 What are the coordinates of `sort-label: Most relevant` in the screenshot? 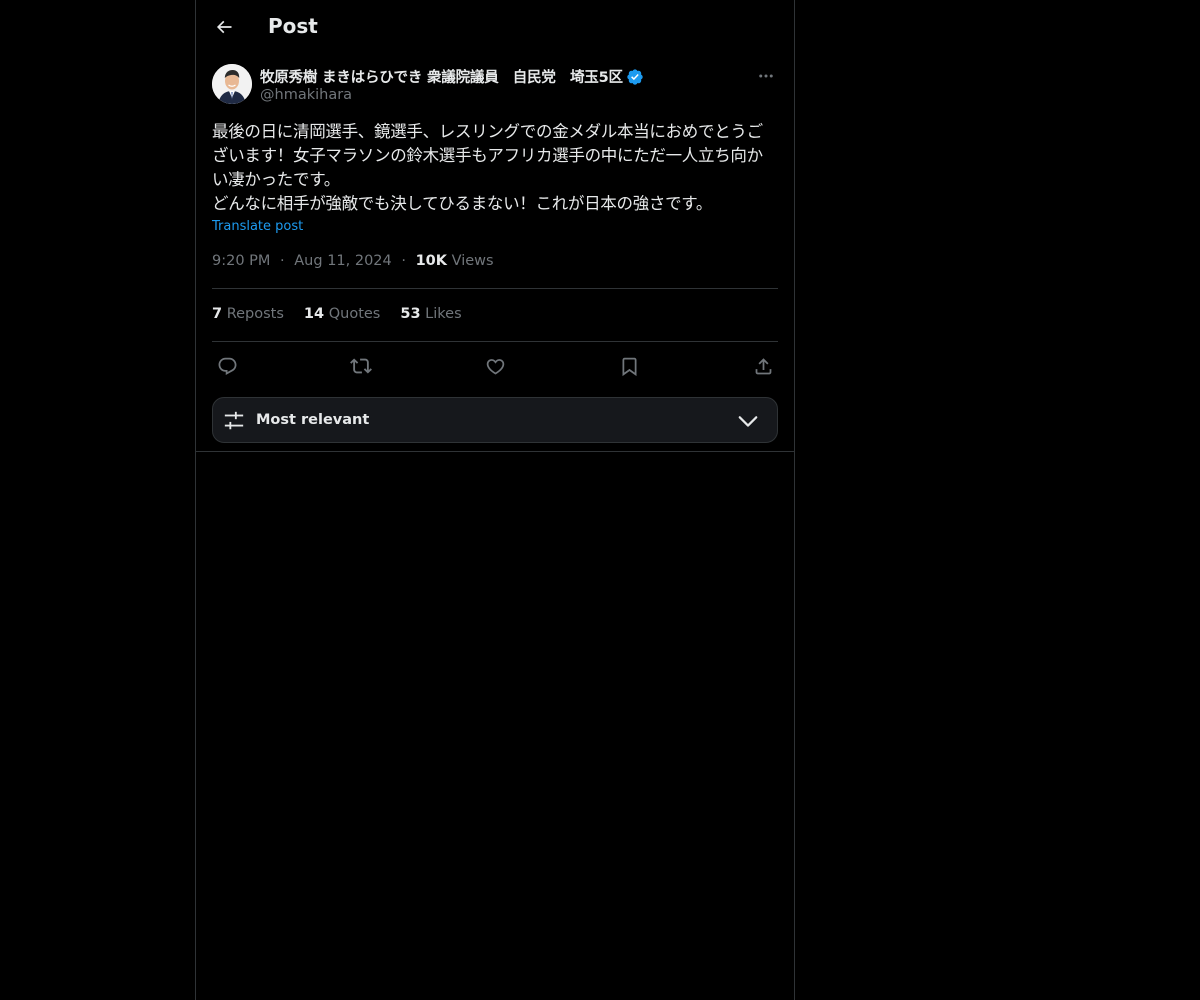 It's located at (313, 420).